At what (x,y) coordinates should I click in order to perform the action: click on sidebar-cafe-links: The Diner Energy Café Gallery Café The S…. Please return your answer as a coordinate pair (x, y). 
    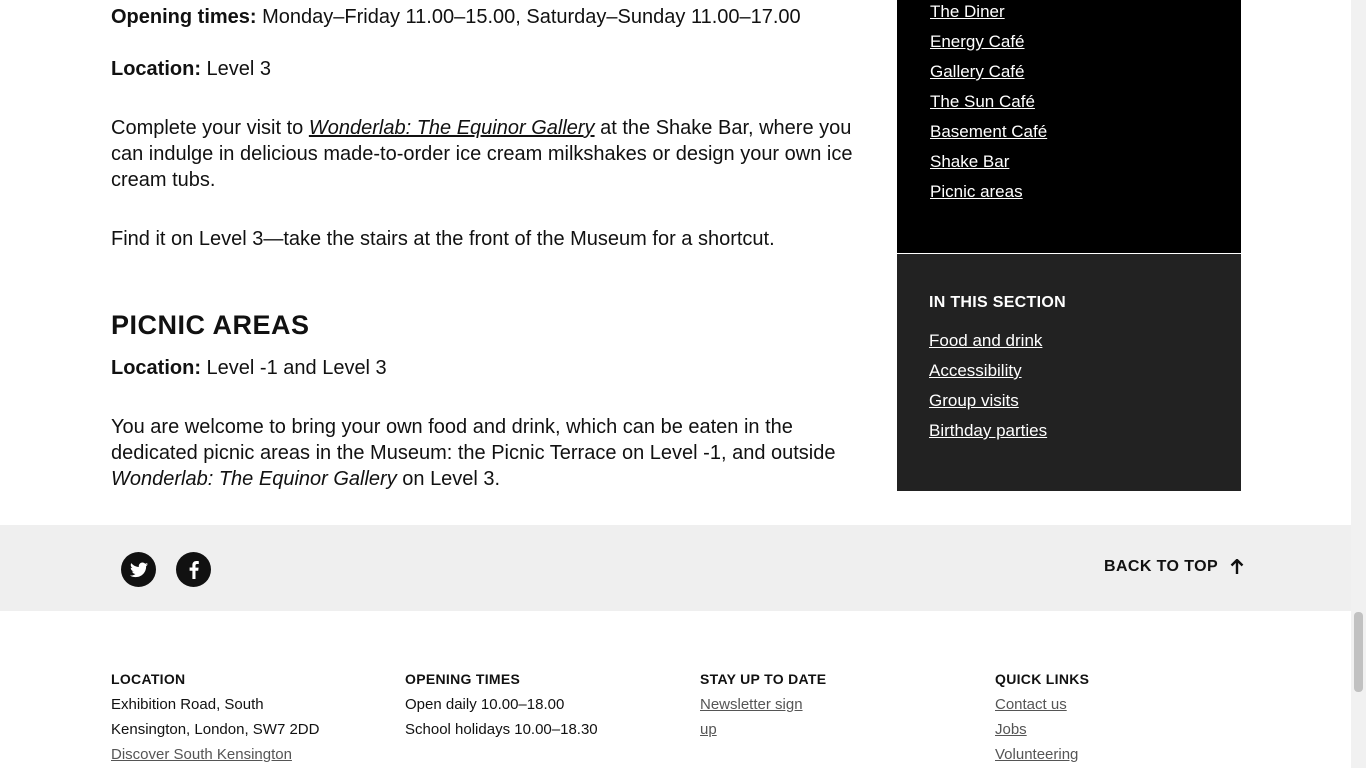
    Looking at the image, I should click on (1069, 126).